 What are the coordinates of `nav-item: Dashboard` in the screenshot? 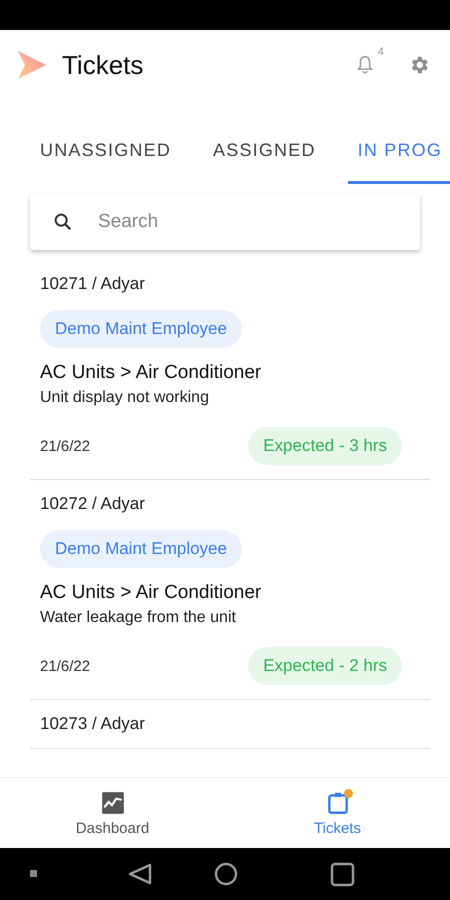 It's located at (112, 813).